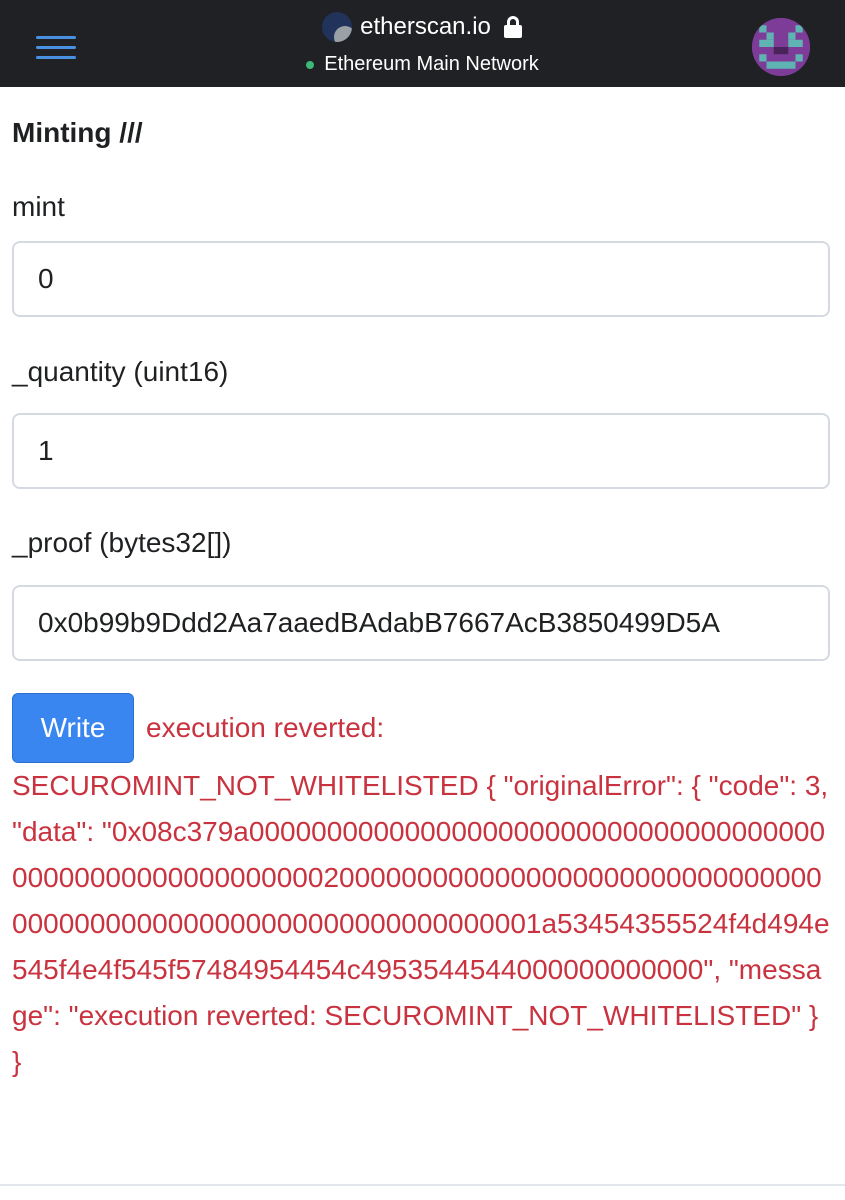 The image size is (845, 1200). I want to click on mint-input: 0, so click(421, 279).